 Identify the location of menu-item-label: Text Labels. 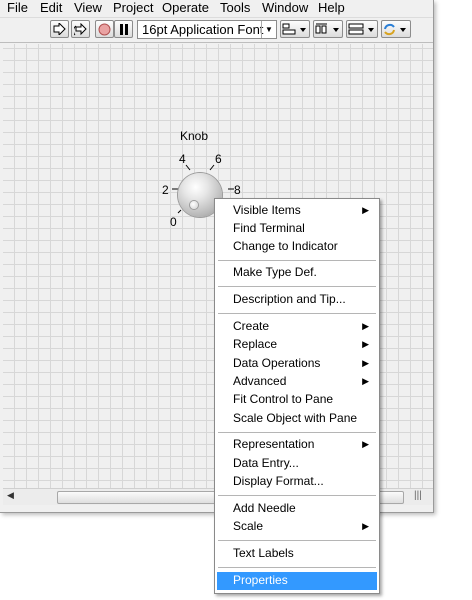
(263, 553).